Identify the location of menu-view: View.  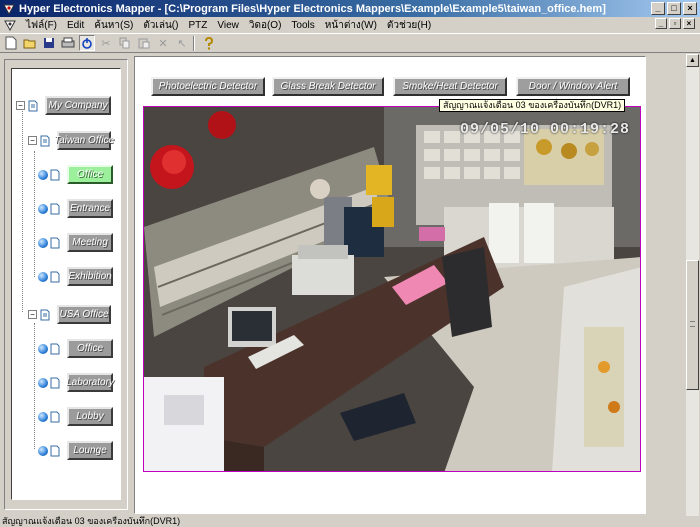
(228, 25).